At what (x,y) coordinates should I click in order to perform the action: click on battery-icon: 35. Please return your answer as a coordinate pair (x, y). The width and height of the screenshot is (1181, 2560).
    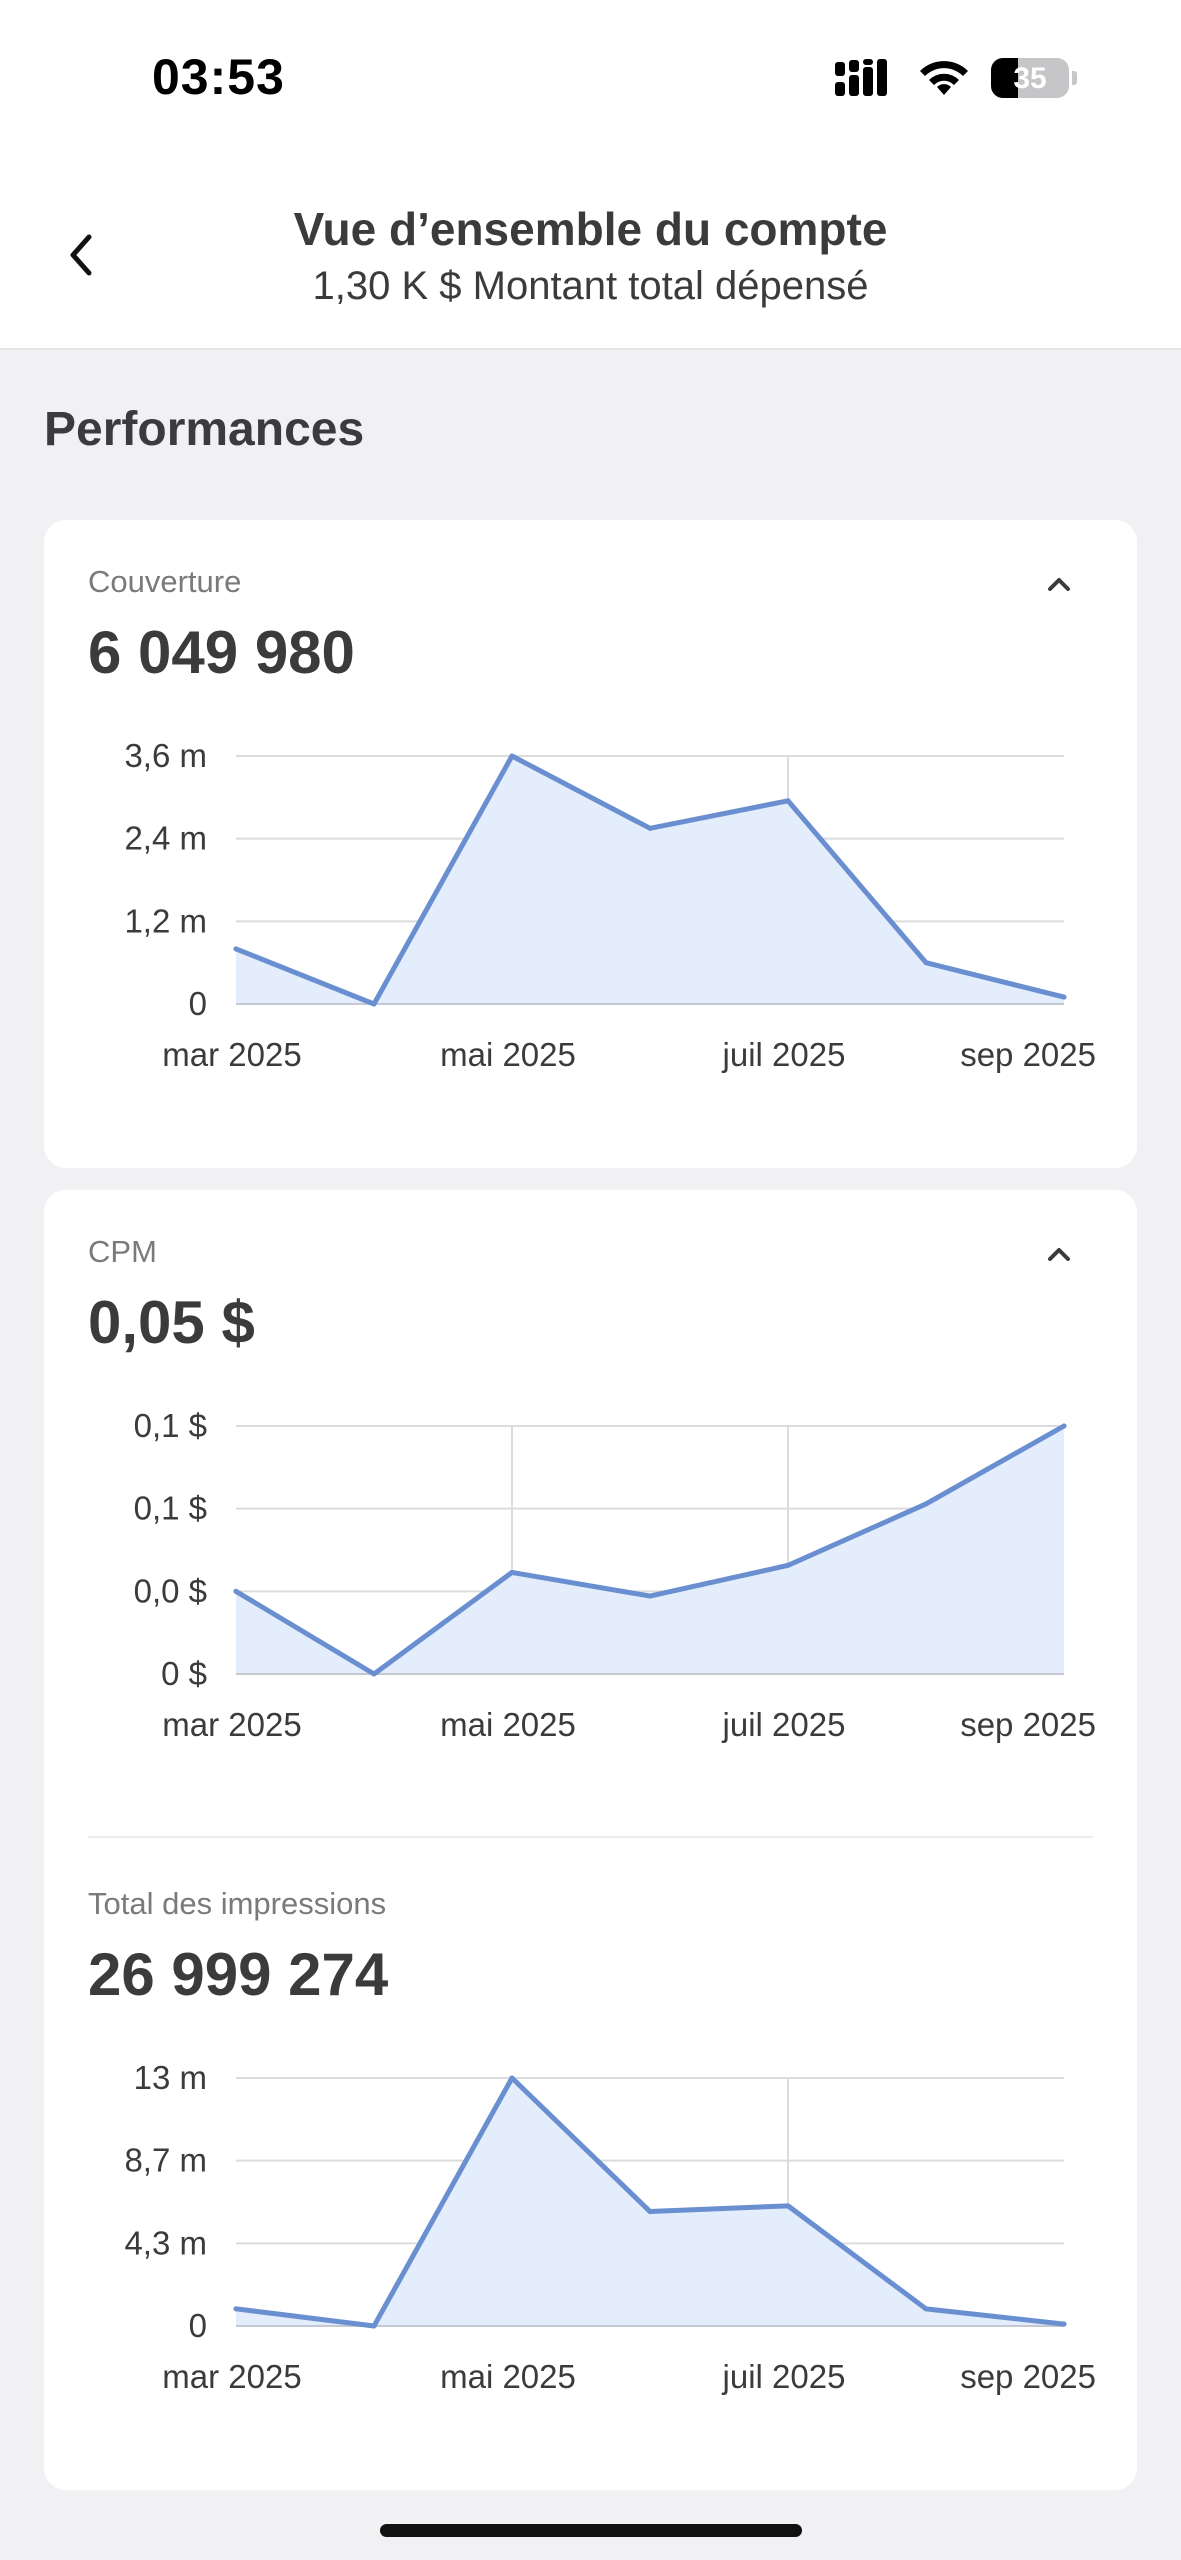
    Looking at the image, I should click on (1030, 78).